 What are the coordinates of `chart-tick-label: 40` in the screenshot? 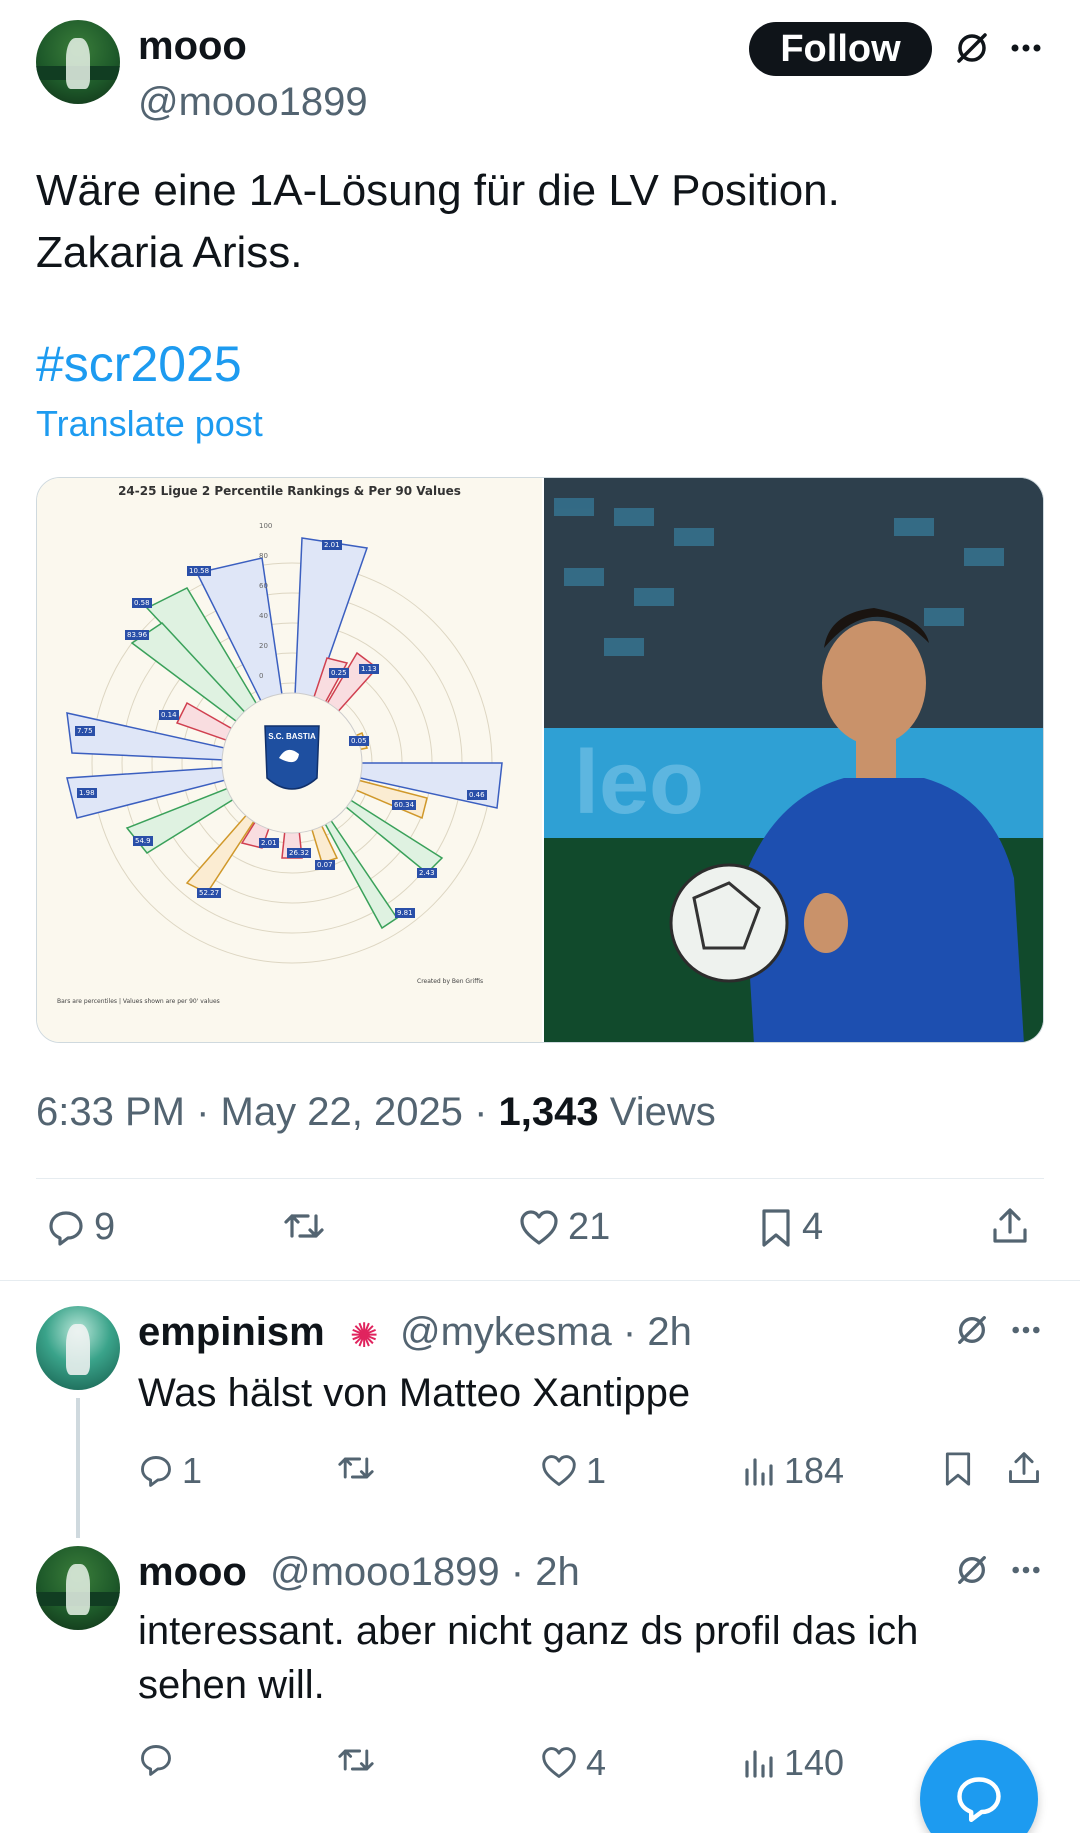 It's located at (263, 616).